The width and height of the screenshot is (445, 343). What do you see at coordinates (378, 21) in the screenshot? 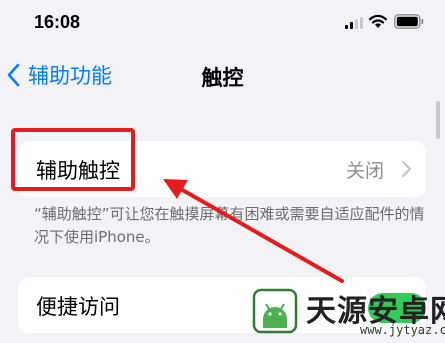
I see `wifi-icon` at bounding box center [378, 21].